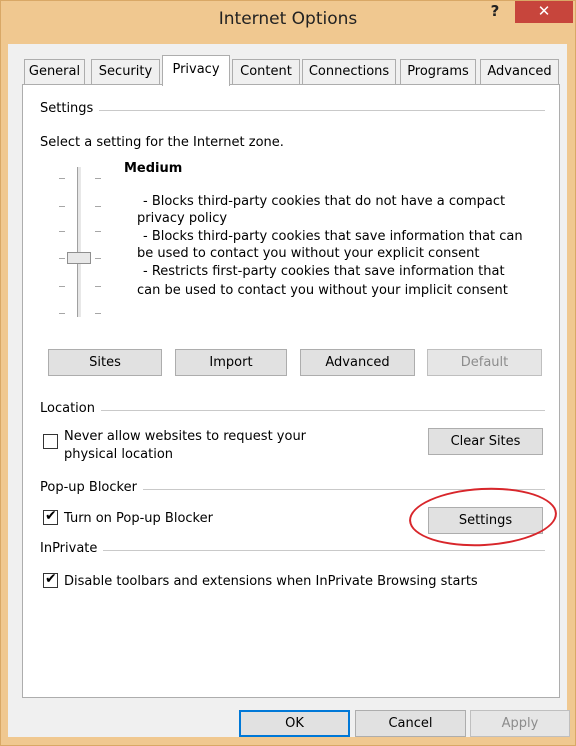 The image size is (576, 746). I want to click on help-button: ?, so click(495, 12).